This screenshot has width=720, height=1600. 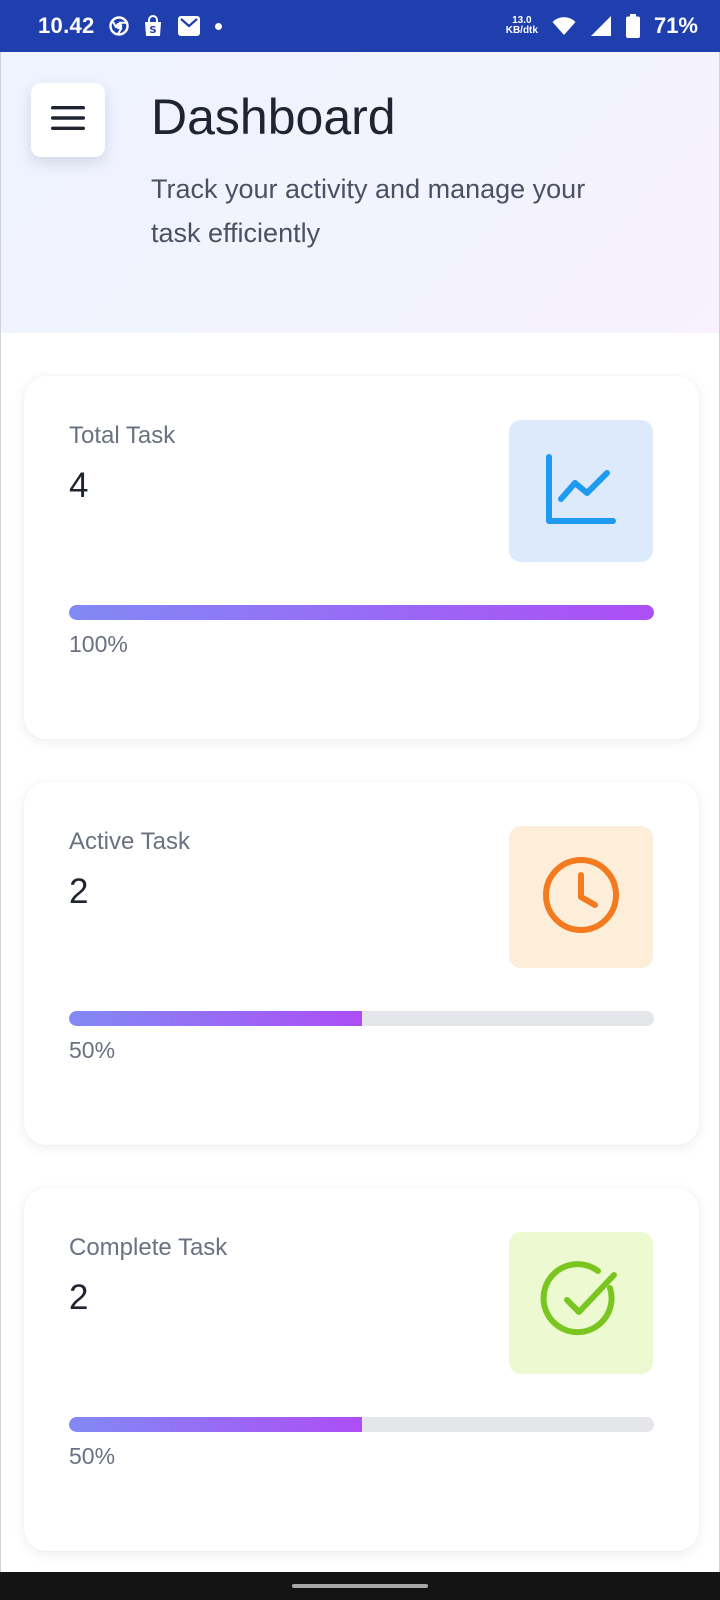 What do you see at coordinates (564, 26) in the screenshot?
I see `wifi-icon` at bounding box center [564, 26].